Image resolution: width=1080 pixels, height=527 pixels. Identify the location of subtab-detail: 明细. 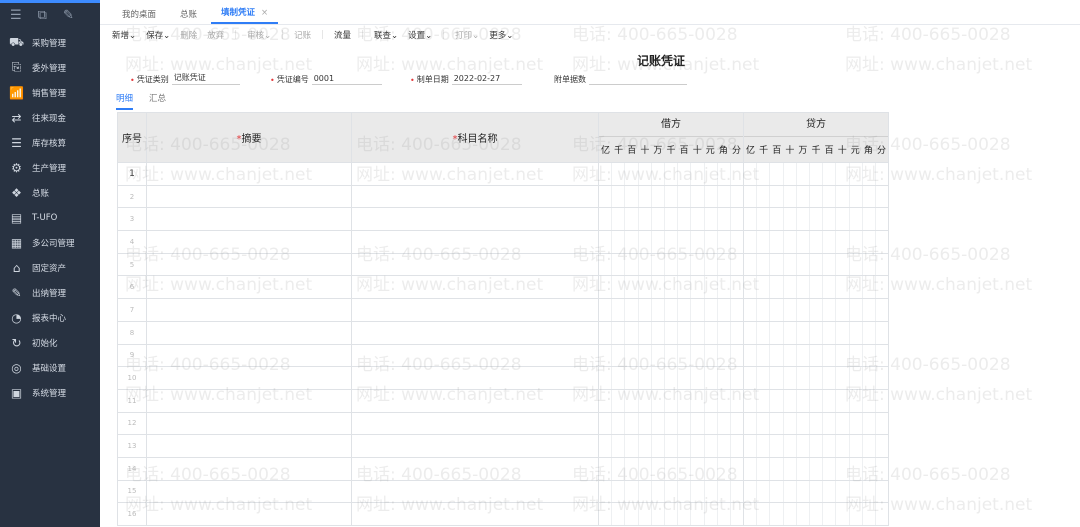
(125, 101).